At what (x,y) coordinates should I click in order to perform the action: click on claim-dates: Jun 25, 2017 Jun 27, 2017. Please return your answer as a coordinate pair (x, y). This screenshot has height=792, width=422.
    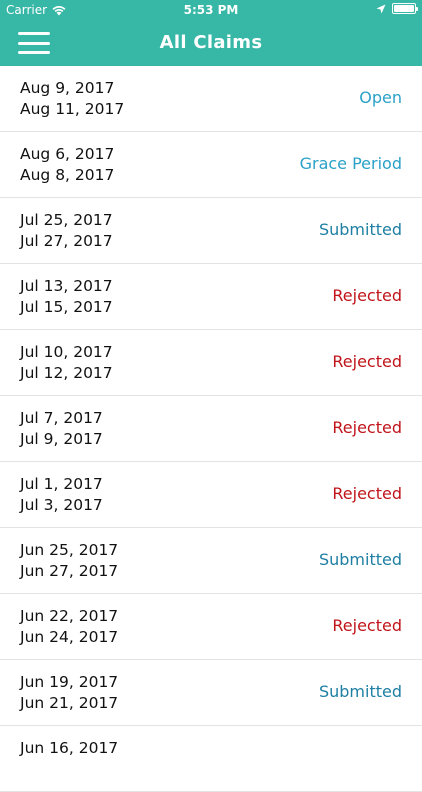
    Looking at the image, I should click on (69, 561).